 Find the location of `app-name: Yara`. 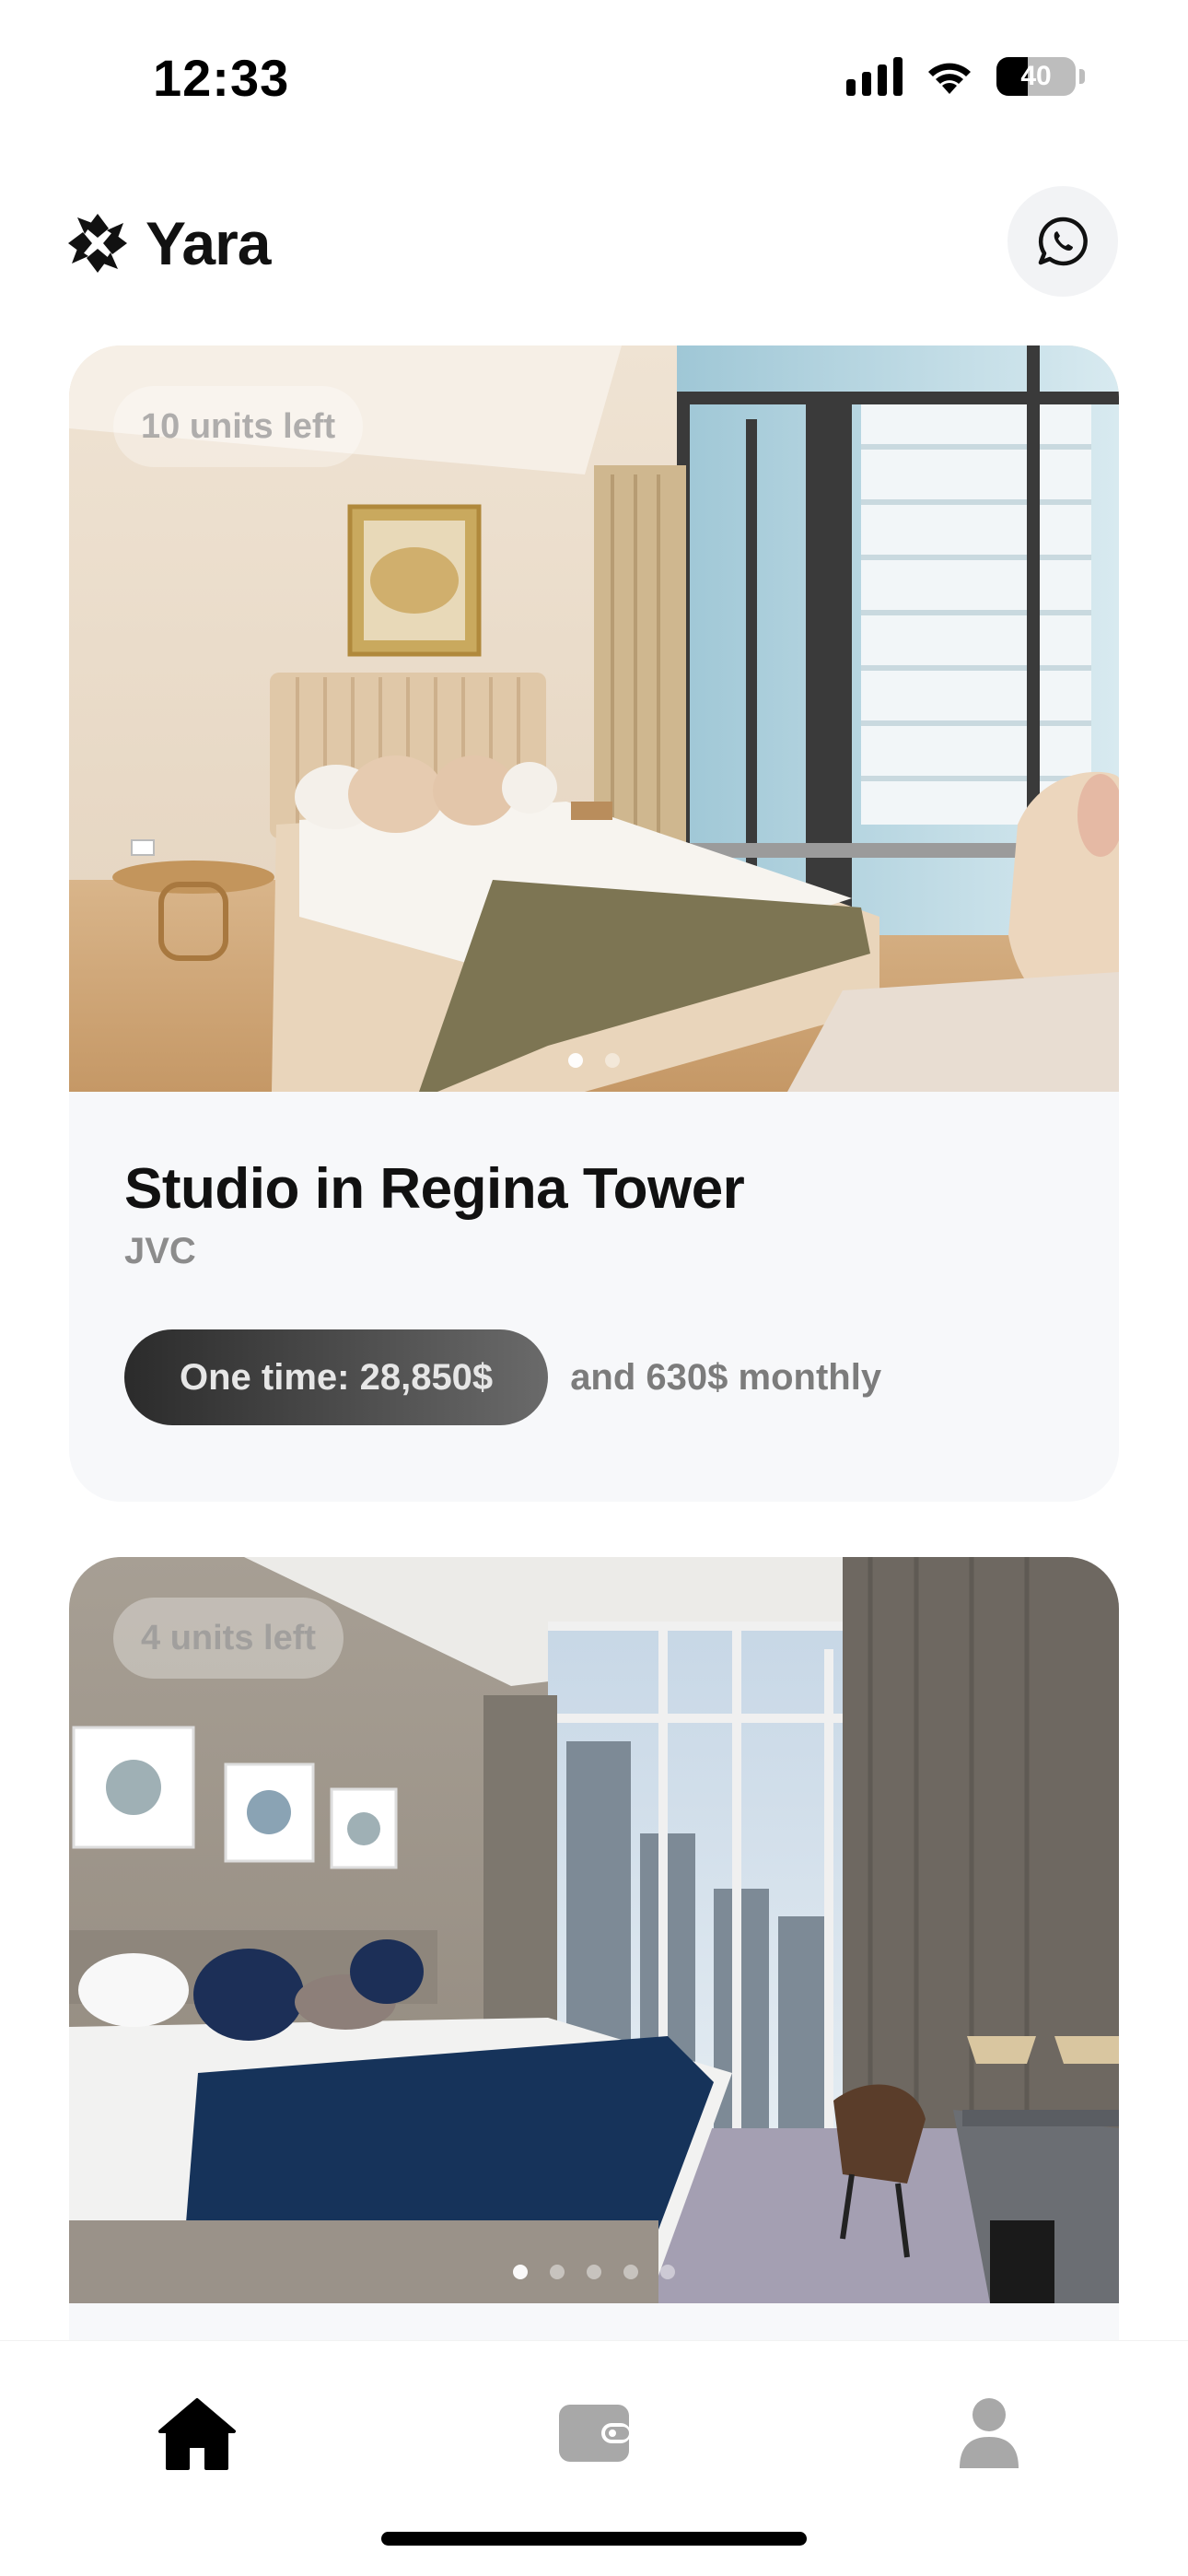

app-name: Yara is located at coordinates (208, 243).